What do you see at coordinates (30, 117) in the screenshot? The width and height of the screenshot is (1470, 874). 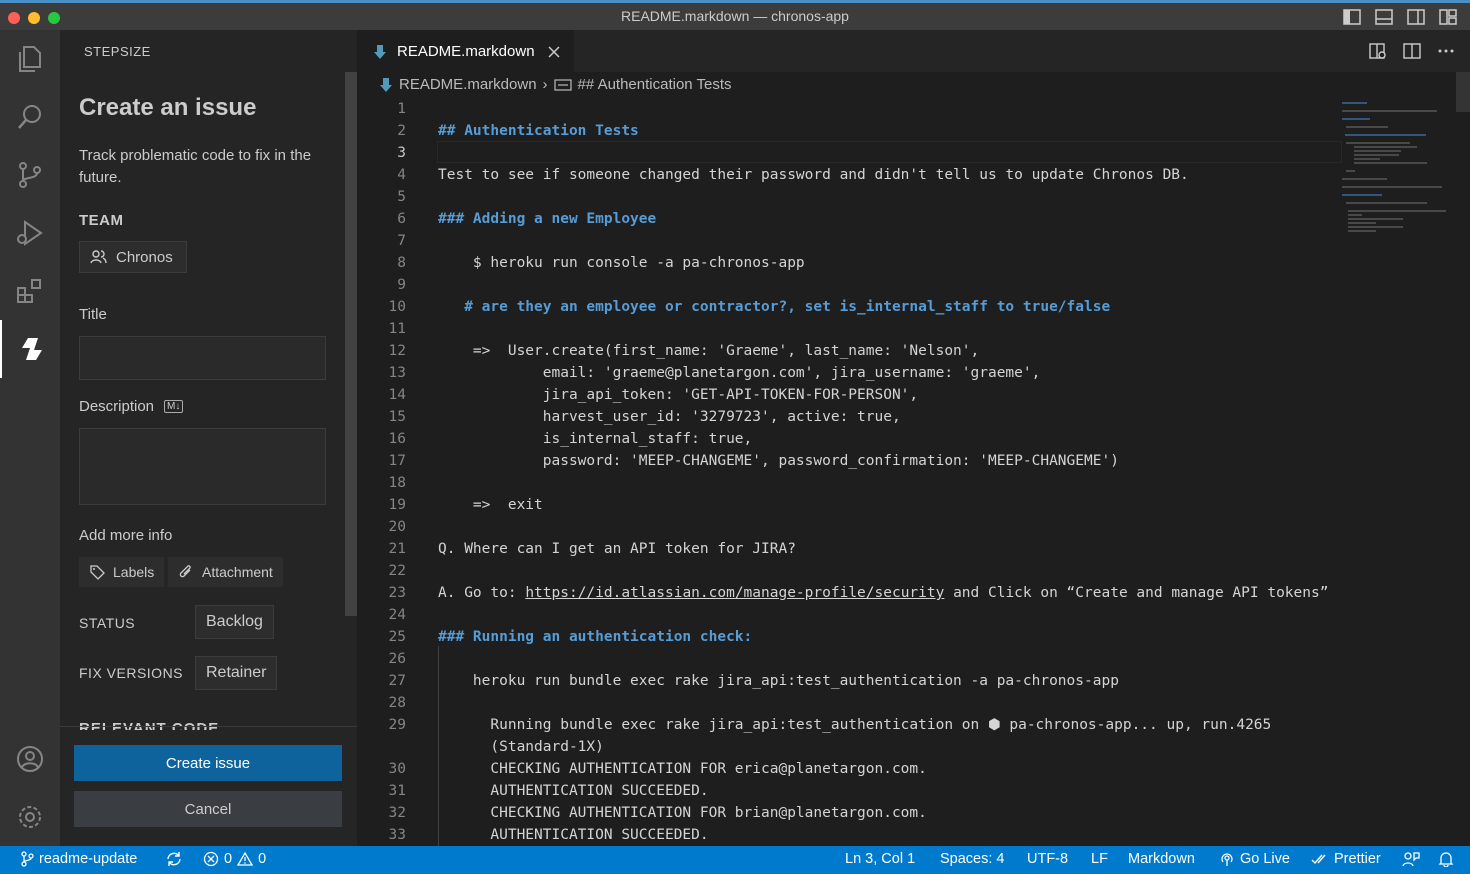 I see `search-activity` at bounding box center [30, 117].